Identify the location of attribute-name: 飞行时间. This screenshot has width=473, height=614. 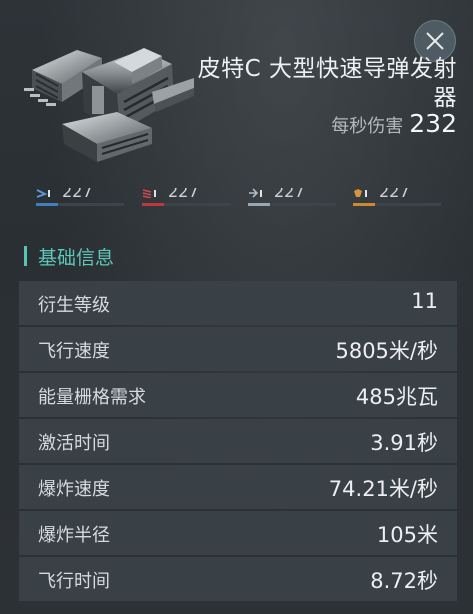
(74, 581).